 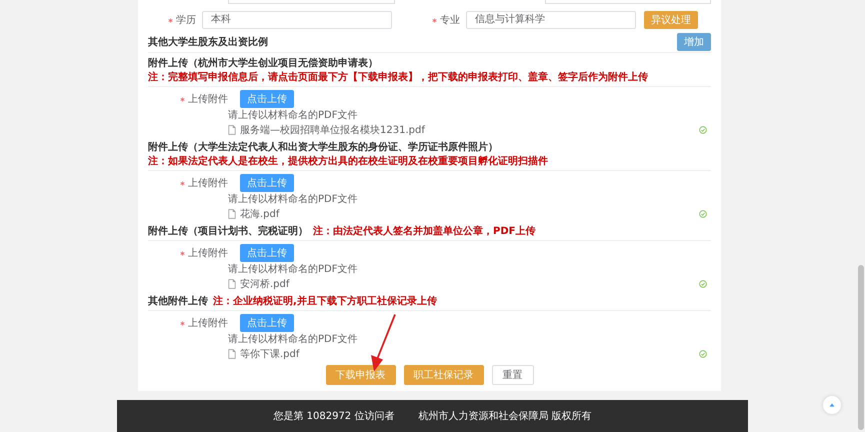 What do you see at coordinates (178, 301) in the screenshot?
I see `section-title: 其他附件上传` at bounding box center [178, 301].